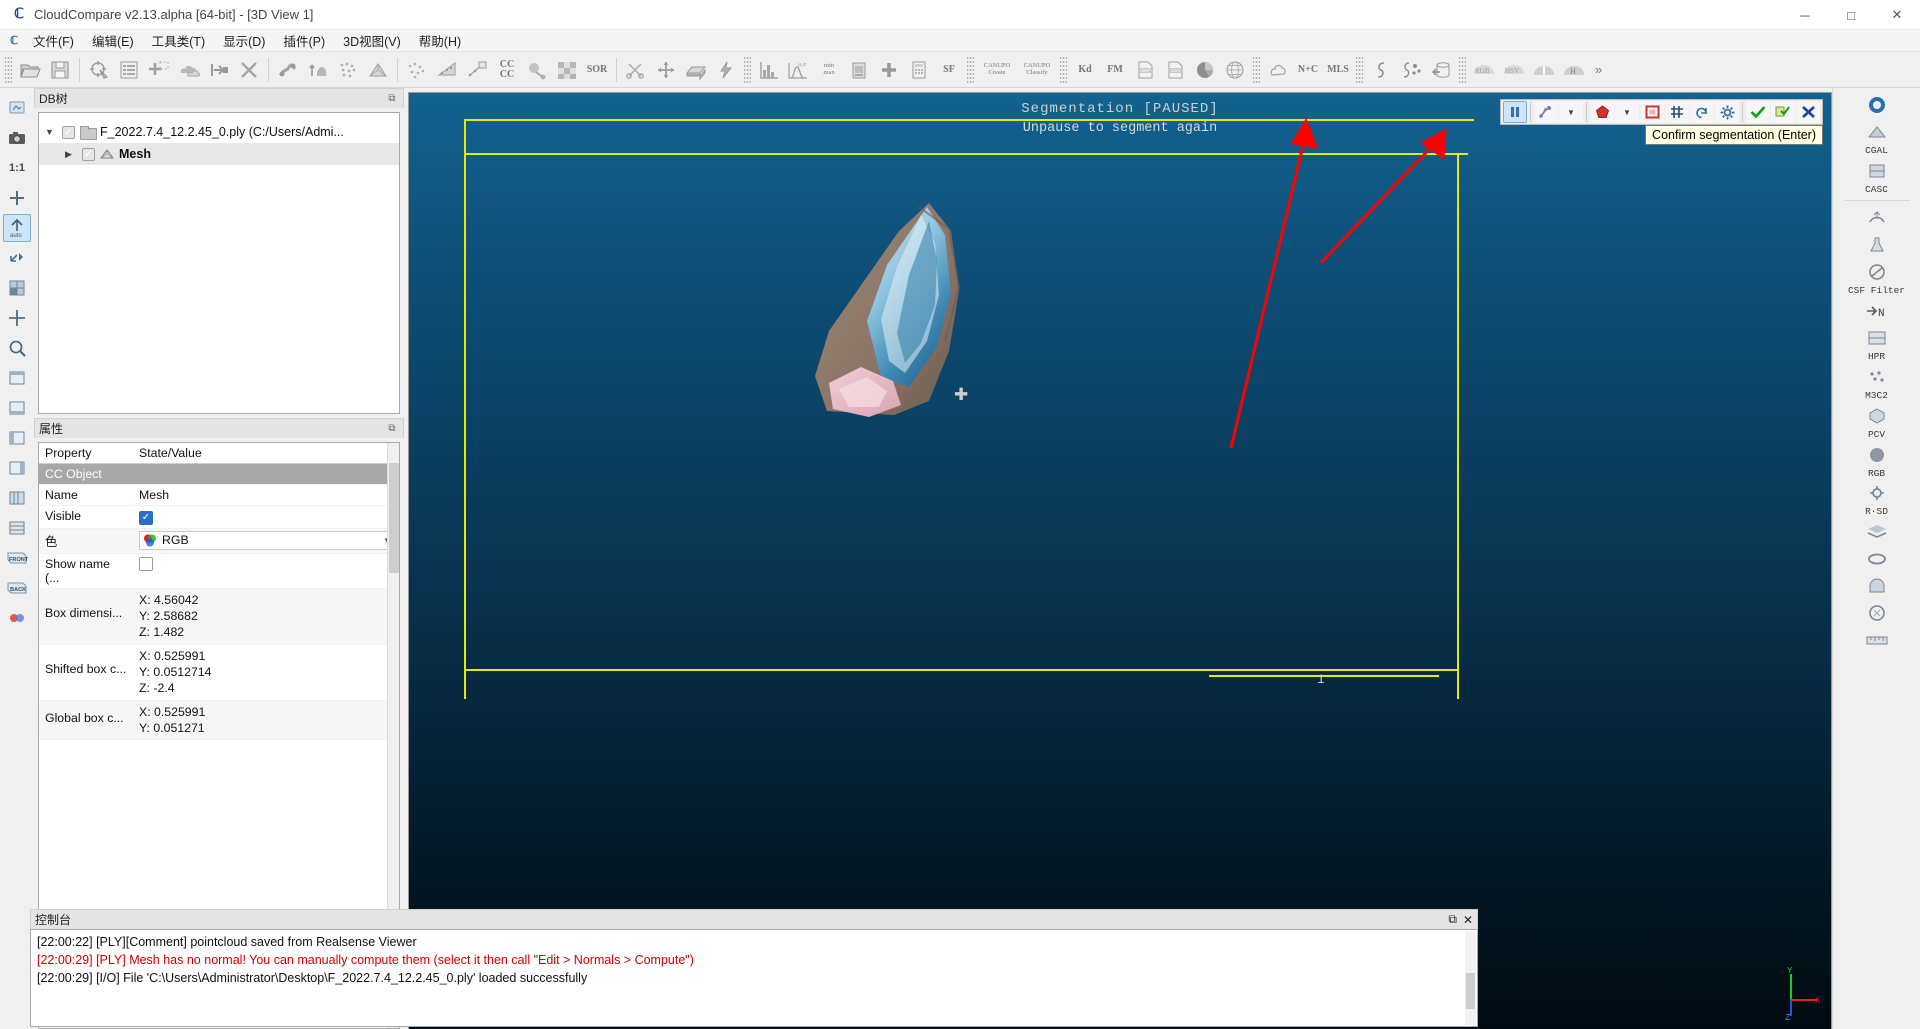 Image resolution: width=1920 pixels, height=1029 pixels. What do you see at coordinates (1598, 69) in the screenshot?
I see `toolbar-overflow-button: »` at bounding box center [1598, 69].